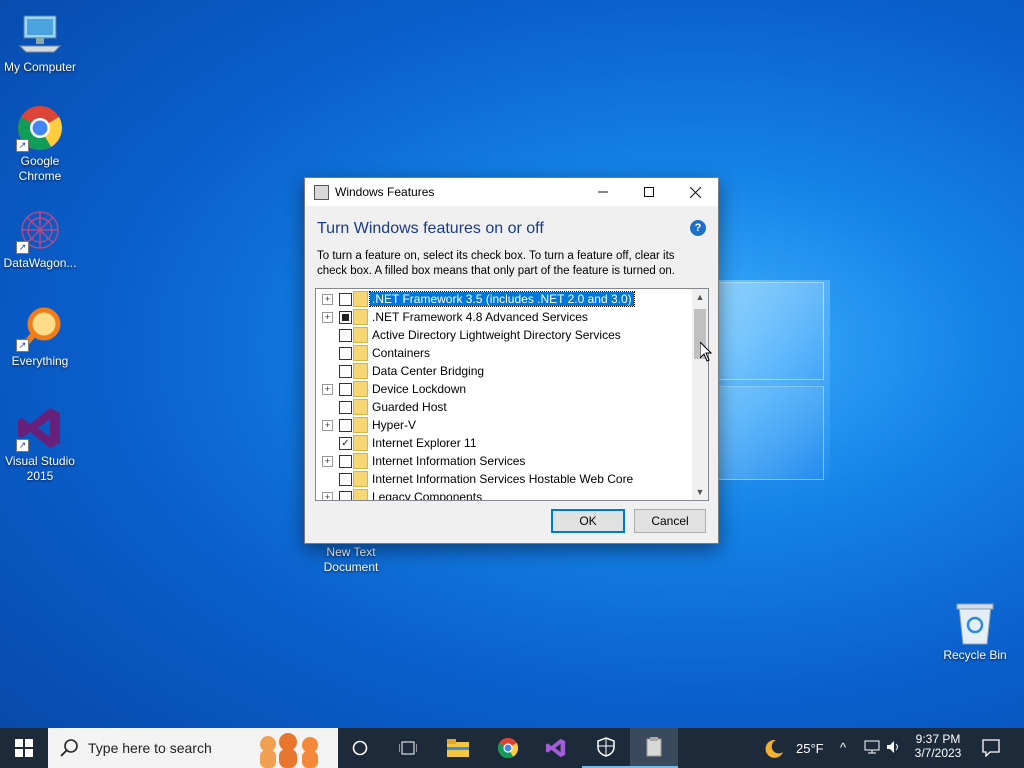 This screenshot has width=1024, height=768. What do you see at coordinates (603, 192) in the screenshot?
I see `minimize-button` at bounding box center [603, 192].